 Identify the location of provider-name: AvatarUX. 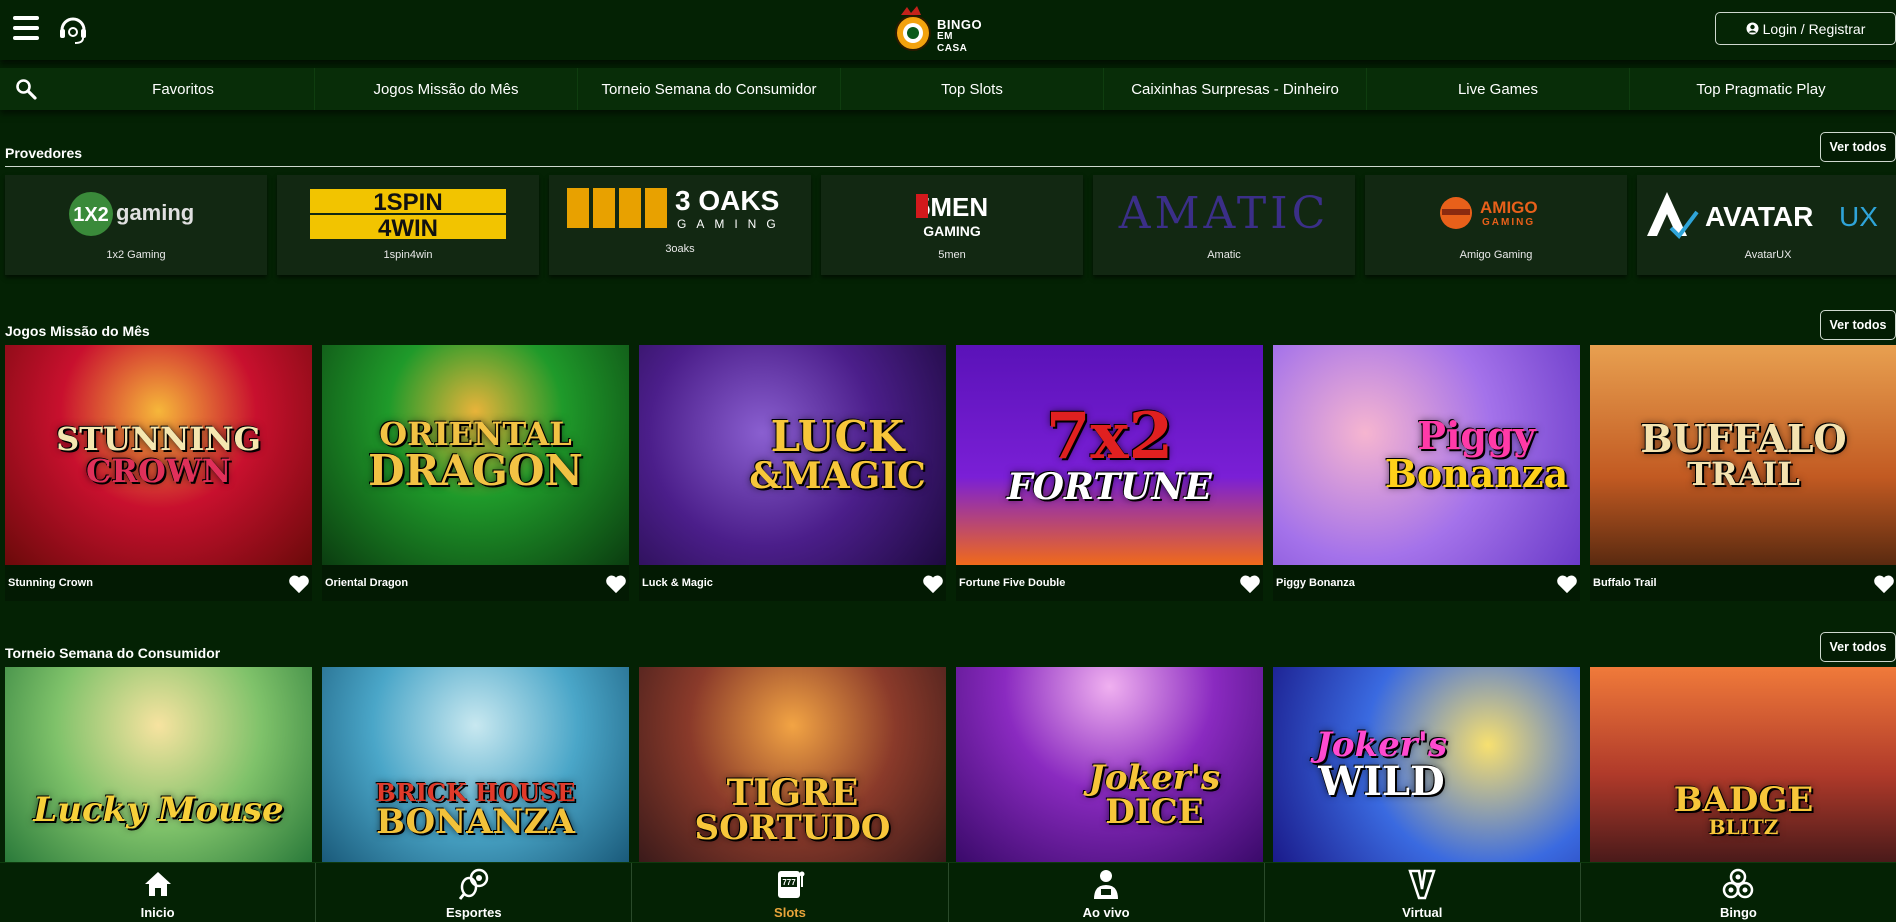
(1768, 255).